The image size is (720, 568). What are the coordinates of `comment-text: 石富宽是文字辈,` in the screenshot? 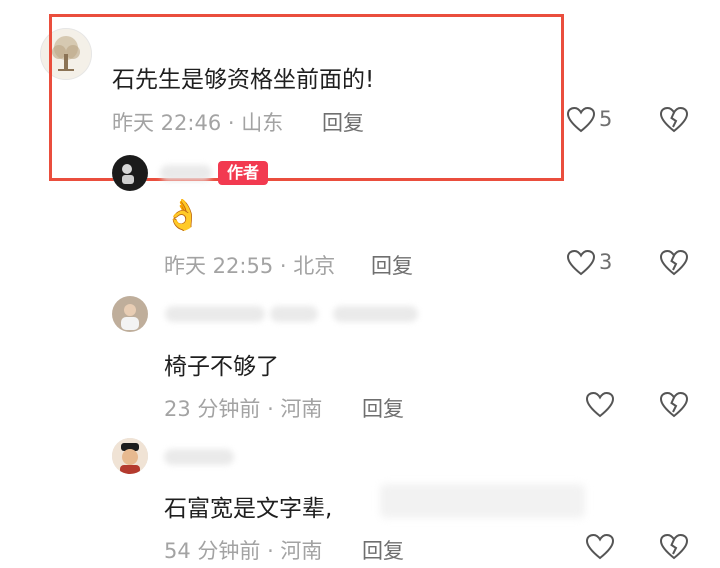 It's located at (248, 509).